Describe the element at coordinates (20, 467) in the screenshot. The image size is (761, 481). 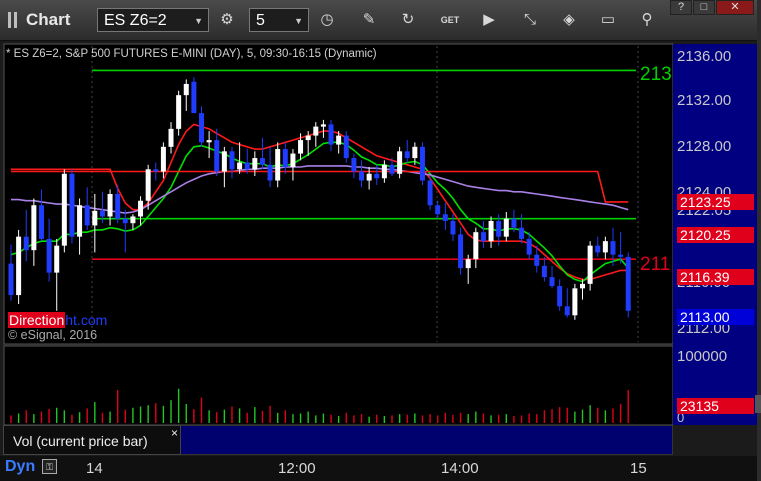
I see `layout-name: Dyn` at that location.